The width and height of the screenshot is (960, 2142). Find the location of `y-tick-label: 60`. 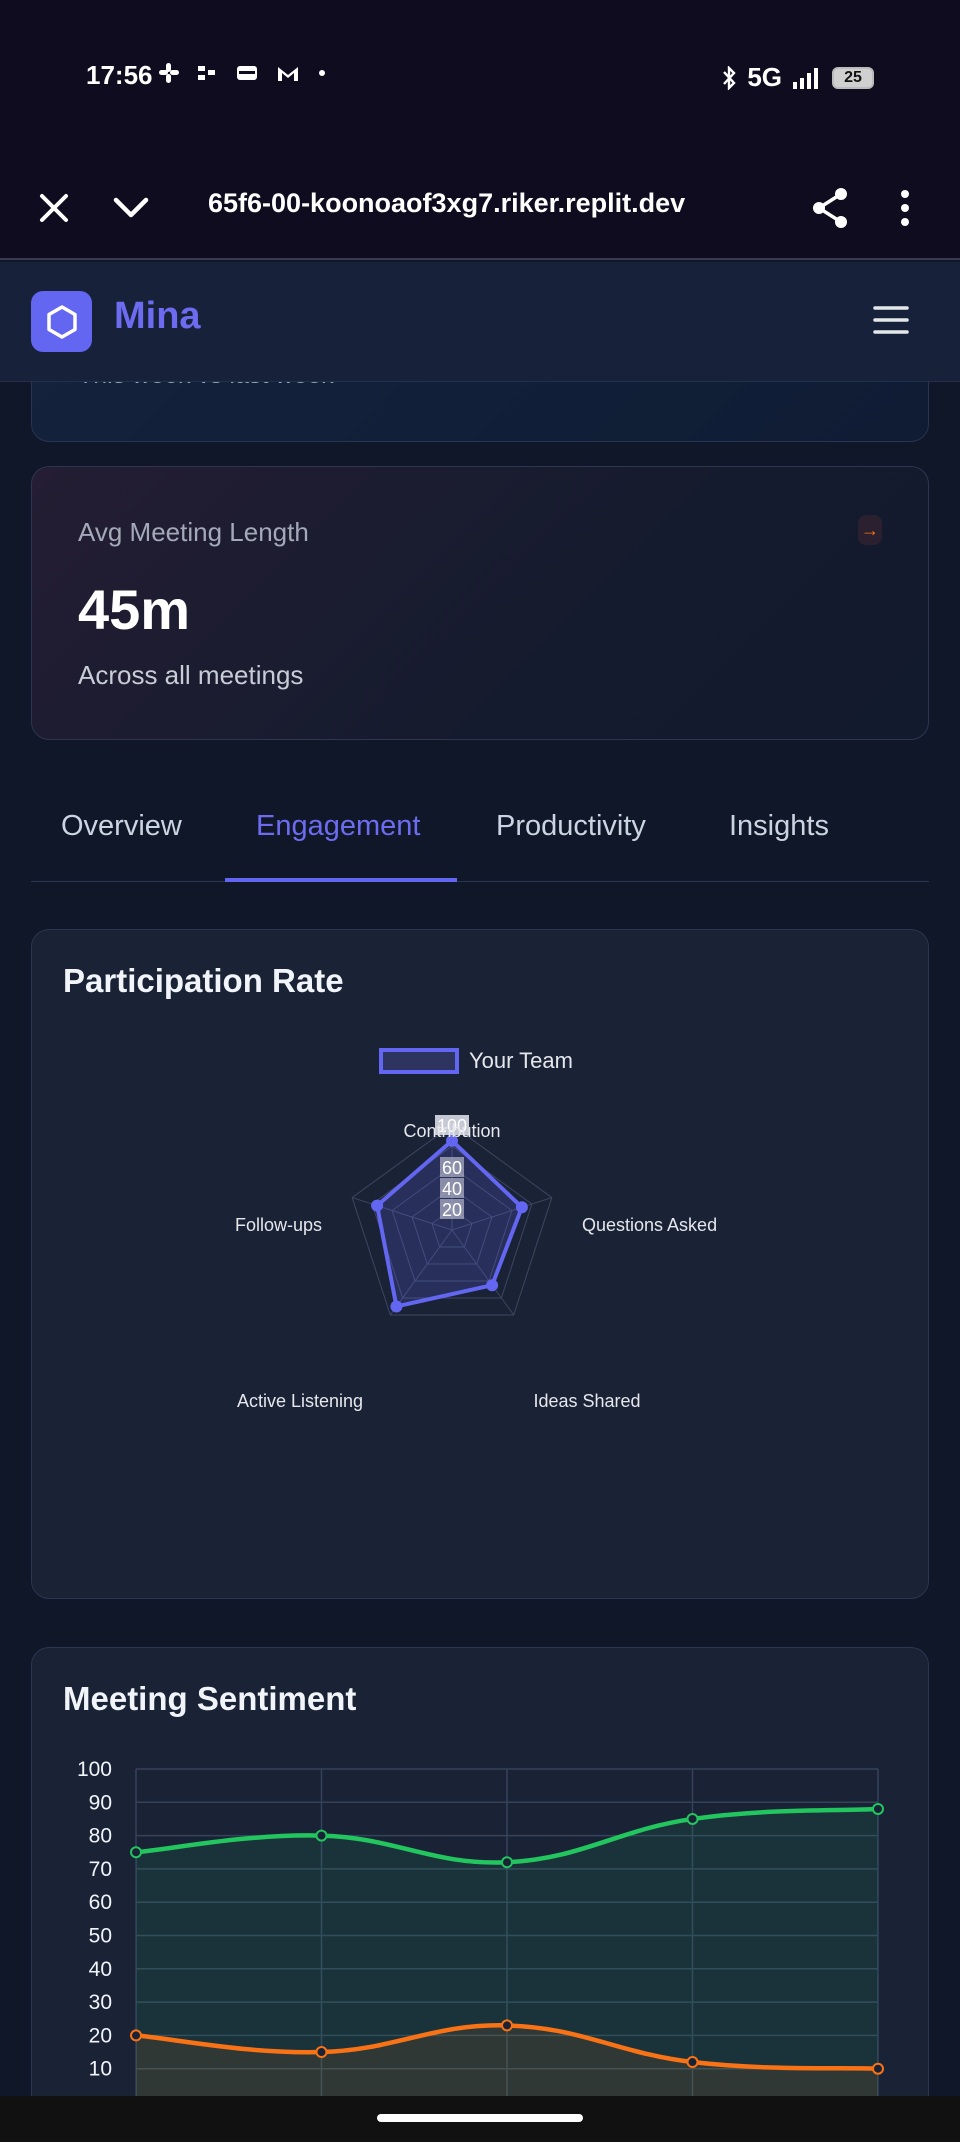

y-tick-label: 60 is located at coordinates (100, 1902).